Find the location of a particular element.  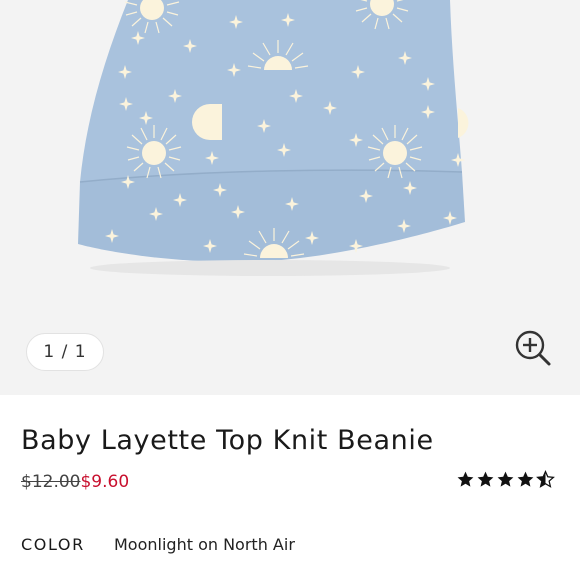

zoom-button is located at coordinates (533, 348).